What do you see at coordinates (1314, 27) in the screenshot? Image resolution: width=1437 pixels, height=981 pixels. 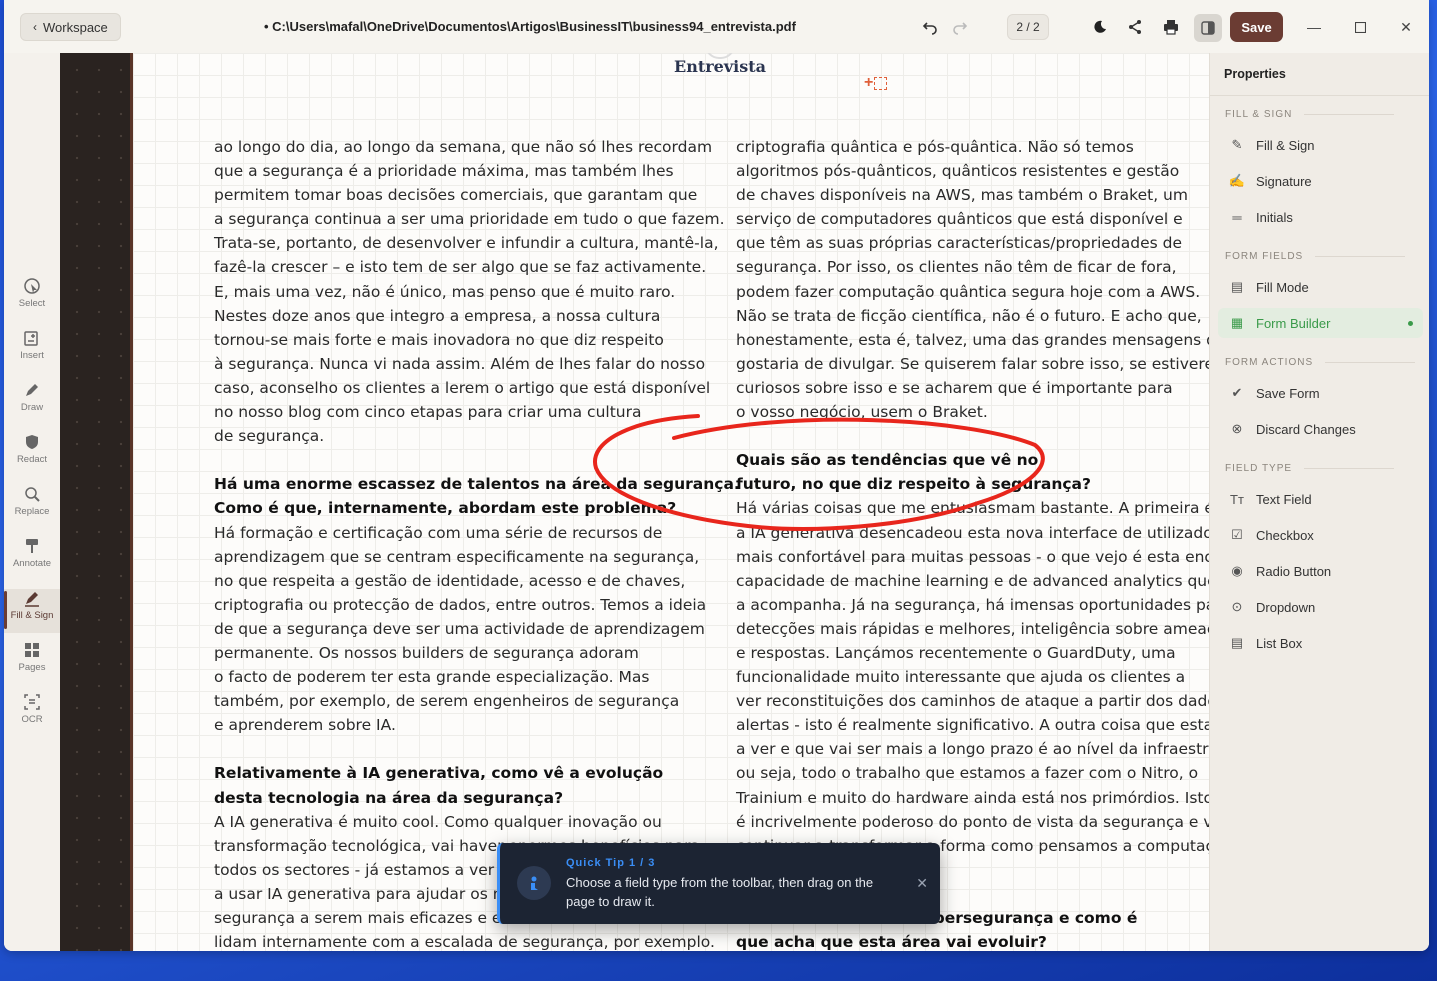 I see `minimize-icon: —` at bounding box center [1314, 27].